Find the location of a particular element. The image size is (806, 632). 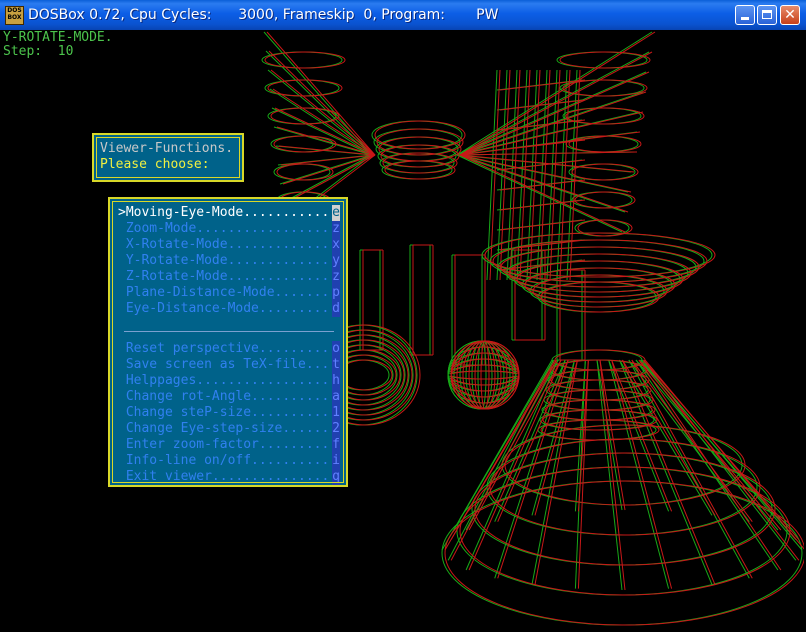

menu-item: Plane-Distance-Mode........ p is located at coordinates (229, 293).